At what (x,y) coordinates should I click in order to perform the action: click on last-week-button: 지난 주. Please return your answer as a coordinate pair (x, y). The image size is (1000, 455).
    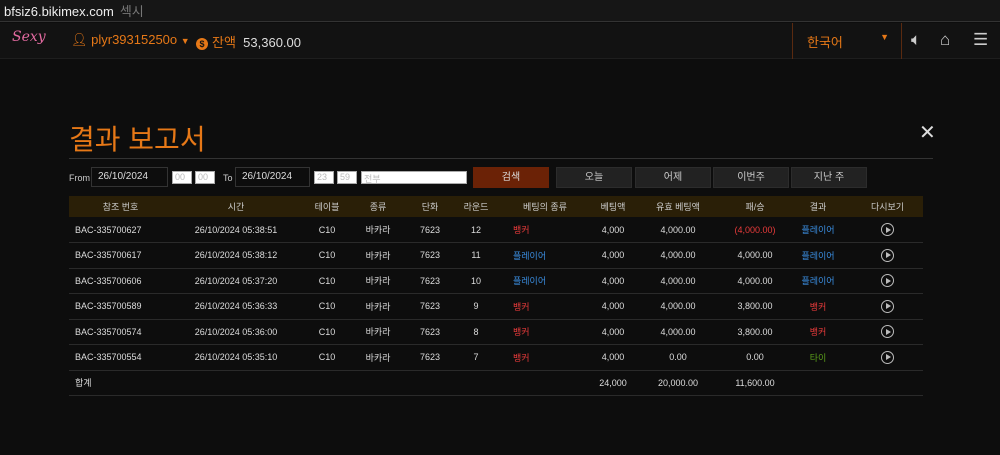
    Looking at the image, I should click on (829, 177).